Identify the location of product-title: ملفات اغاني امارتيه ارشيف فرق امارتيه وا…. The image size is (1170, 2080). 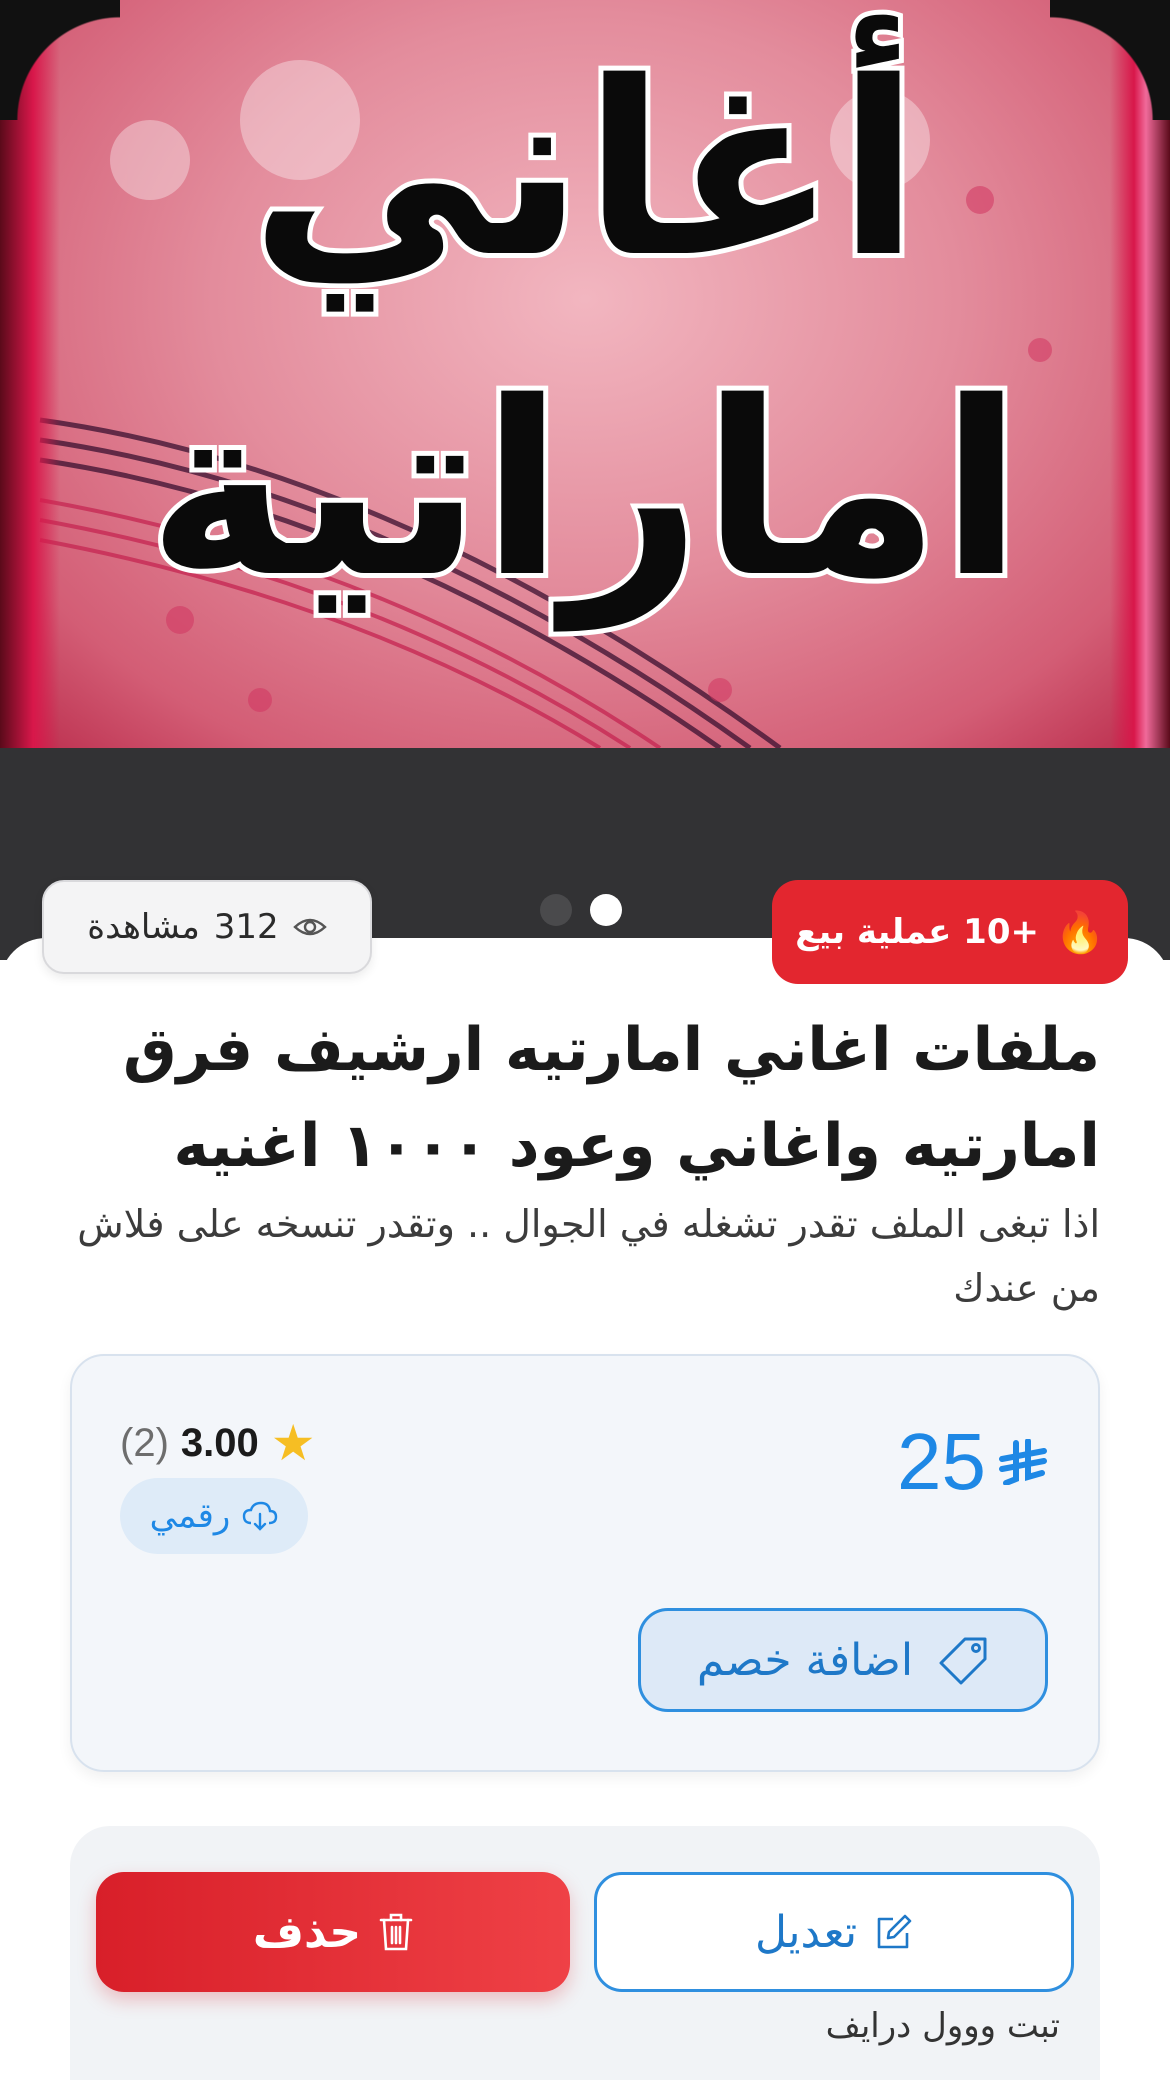
(611, 1098).